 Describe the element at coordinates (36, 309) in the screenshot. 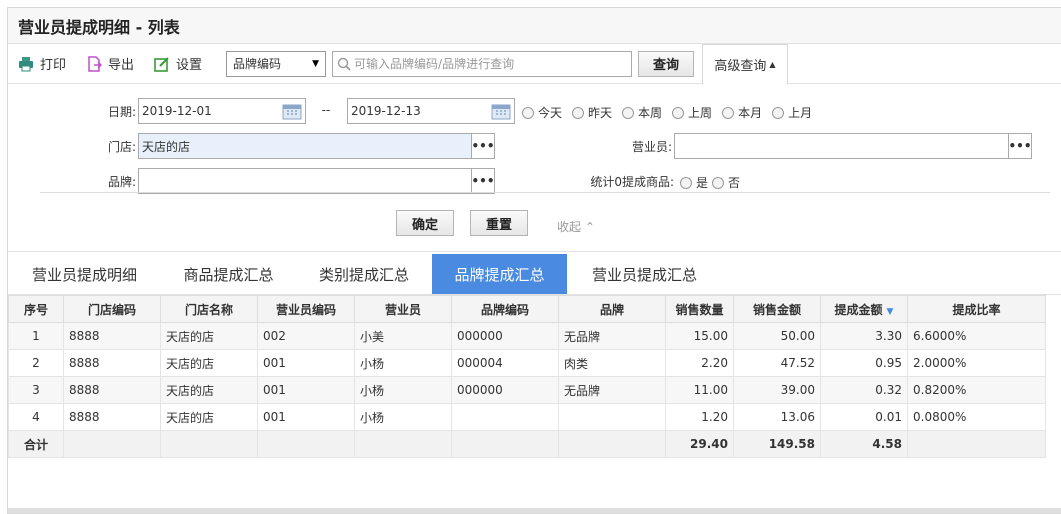

I see `col-header: 序号` at that location.